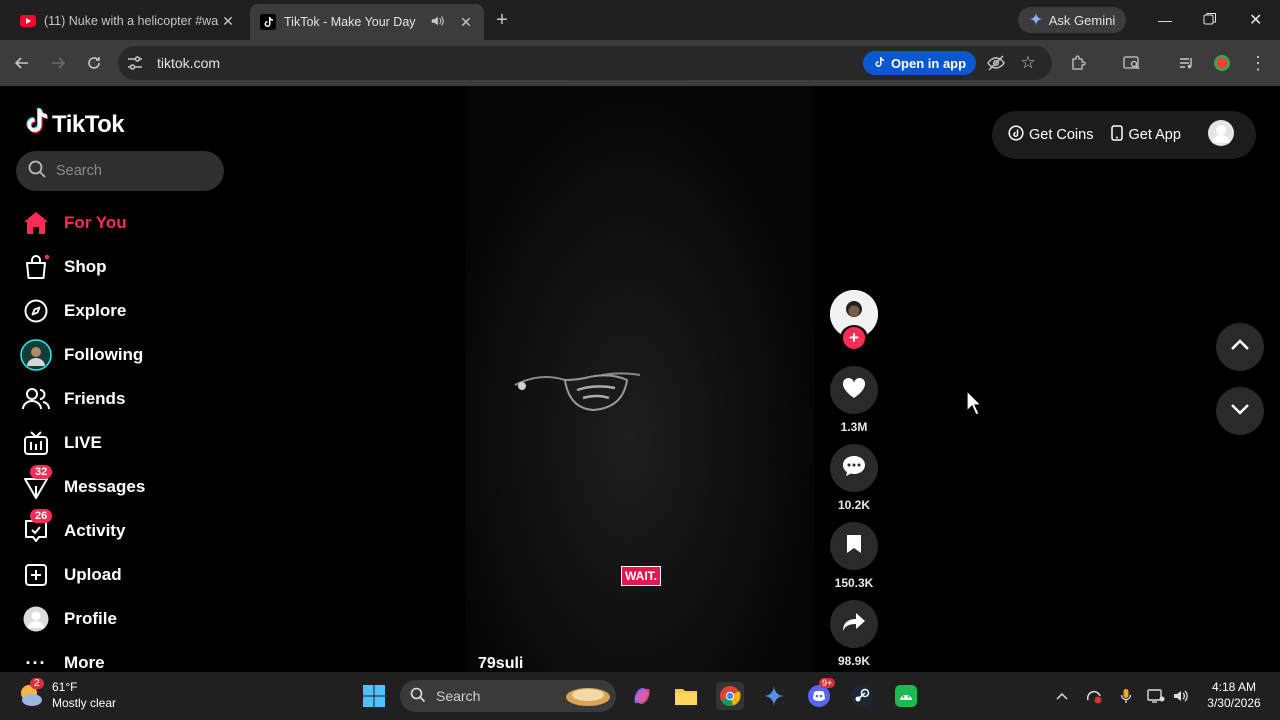 The width and height of the screenshot is (1280, 720). What do you see at coordinates (928, 63) in the screenshot?
I see `open-in-app-label: Open in app` at bounding box center [928, 63].